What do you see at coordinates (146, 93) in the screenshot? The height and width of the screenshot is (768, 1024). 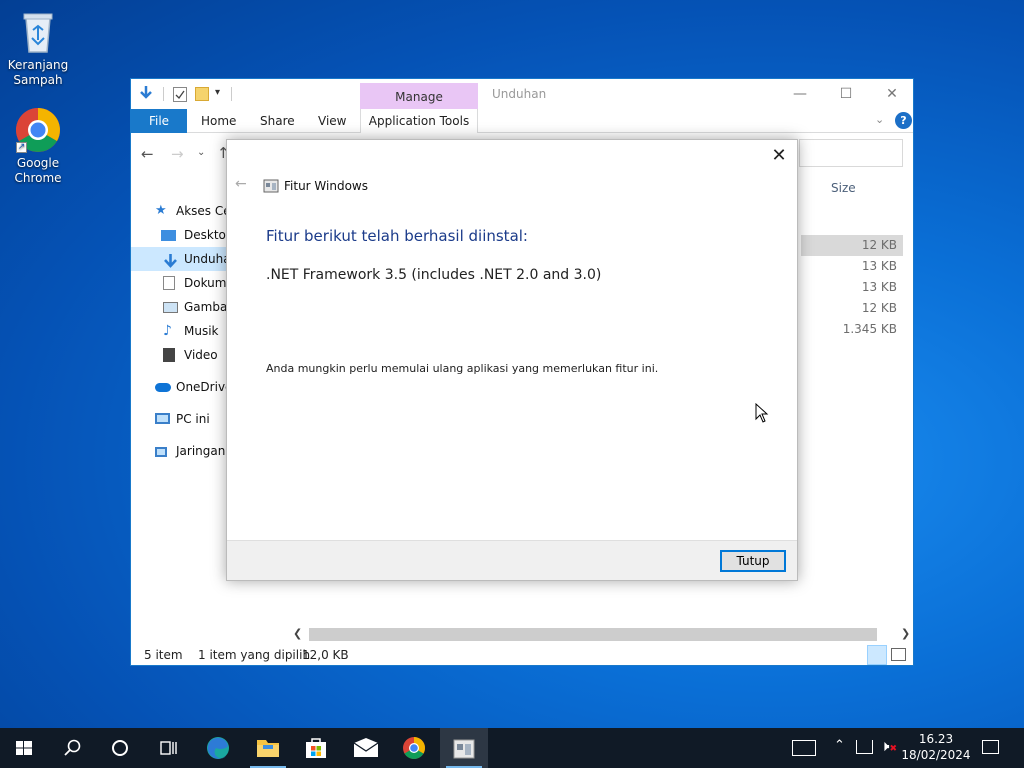 I see `download-arrow-icon` at bounding box center [146, 93].